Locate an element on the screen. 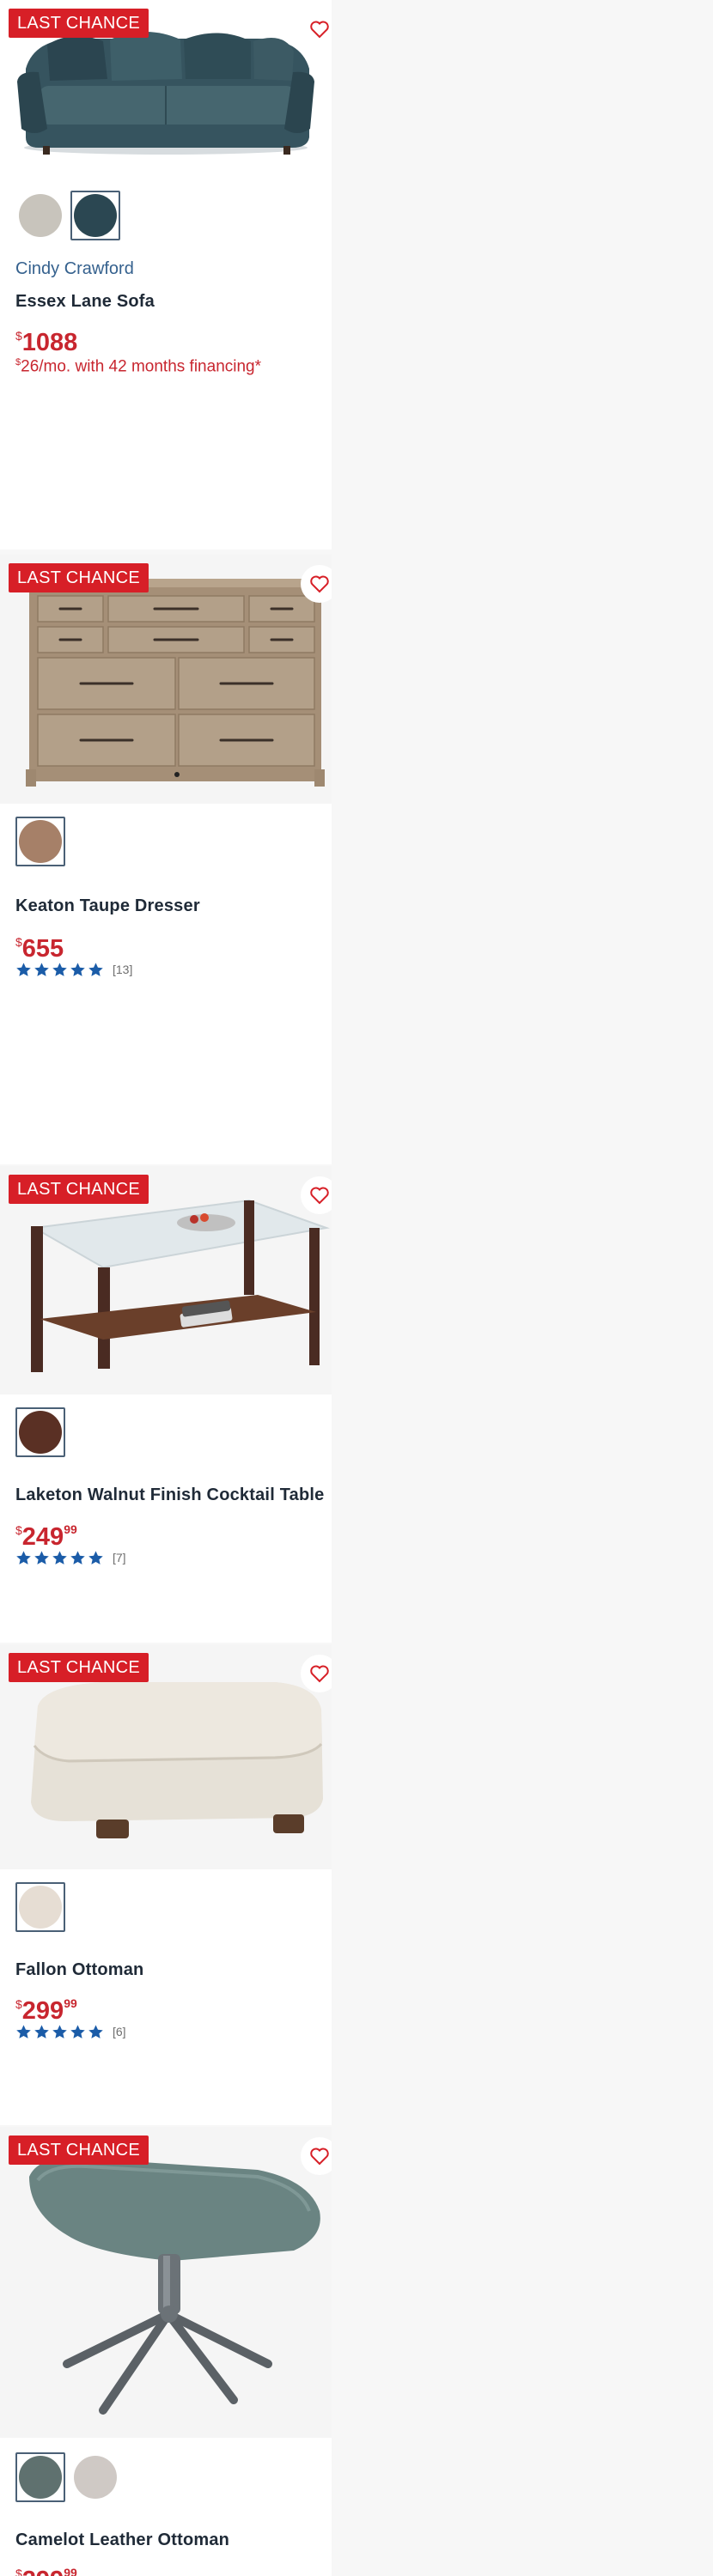  financing-text: 26/mo. with 42 months financing* is located at coordinates (141, 366).